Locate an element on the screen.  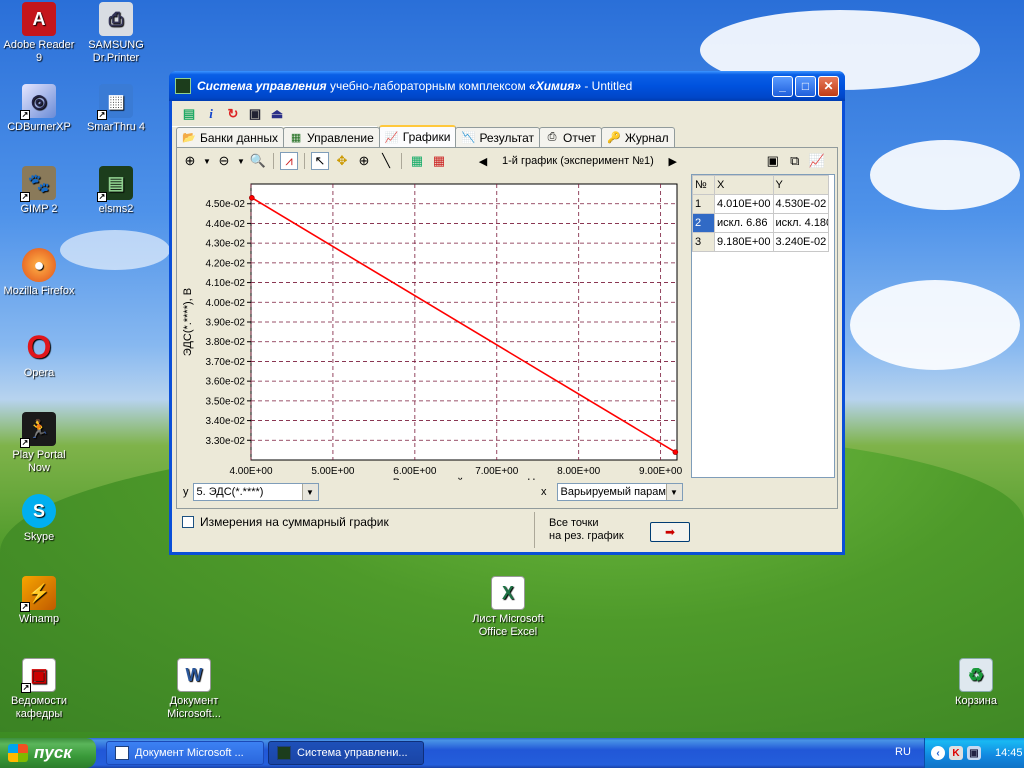
send-to-result-button: ➡ is located at coordinates (670, 532).